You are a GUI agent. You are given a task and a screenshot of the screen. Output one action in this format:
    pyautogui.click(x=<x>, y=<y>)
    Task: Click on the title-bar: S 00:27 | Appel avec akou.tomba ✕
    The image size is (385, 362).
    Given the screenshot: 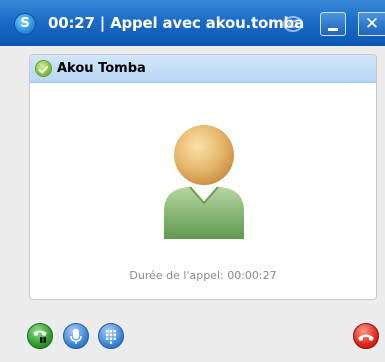 What is the action you would take?
    pyautogui.click(x=192, y=23)
    